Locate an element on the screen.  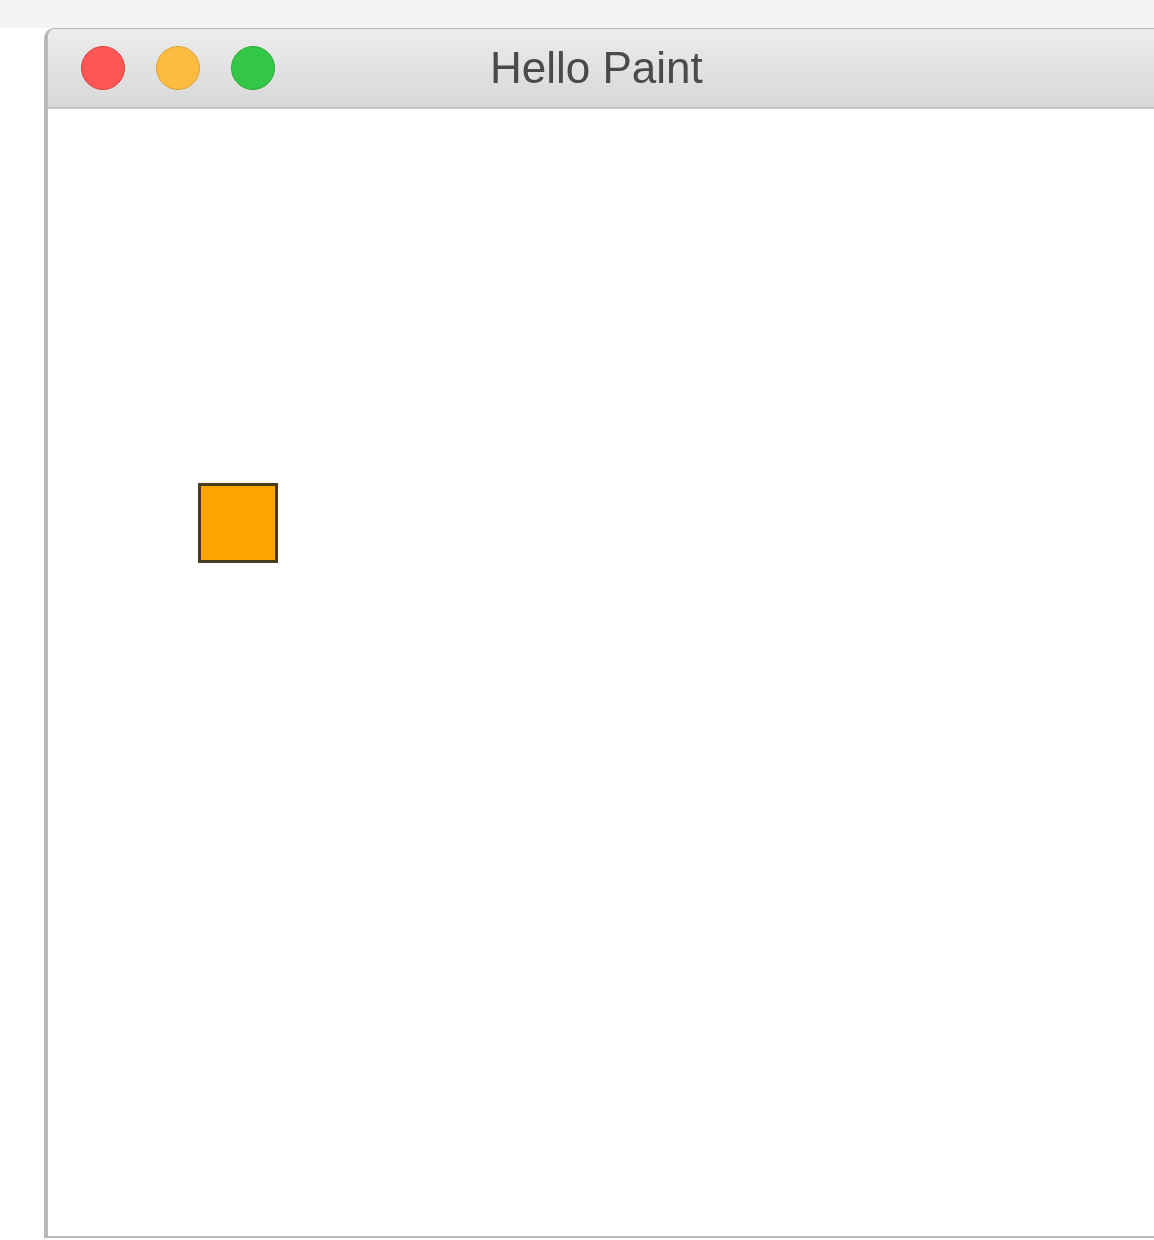
minimize-button is located at coordinates (178, 68).